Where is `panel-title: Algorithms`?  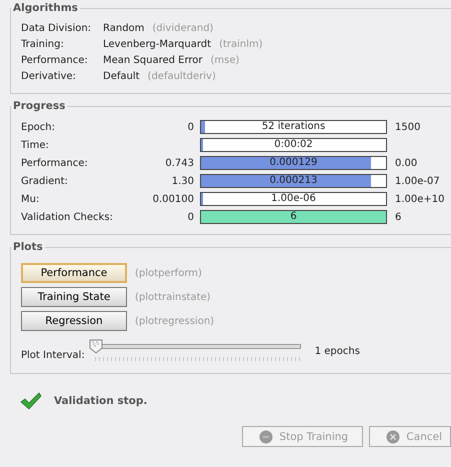 panel-title: Algorithms is located at coordinates (45, 8).